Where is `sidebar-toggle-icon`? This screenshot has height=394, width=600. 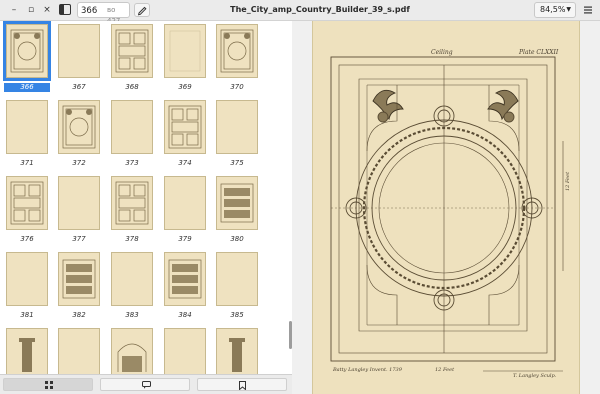 sidebar-toggle-icon is located at coordinates (65, 9).